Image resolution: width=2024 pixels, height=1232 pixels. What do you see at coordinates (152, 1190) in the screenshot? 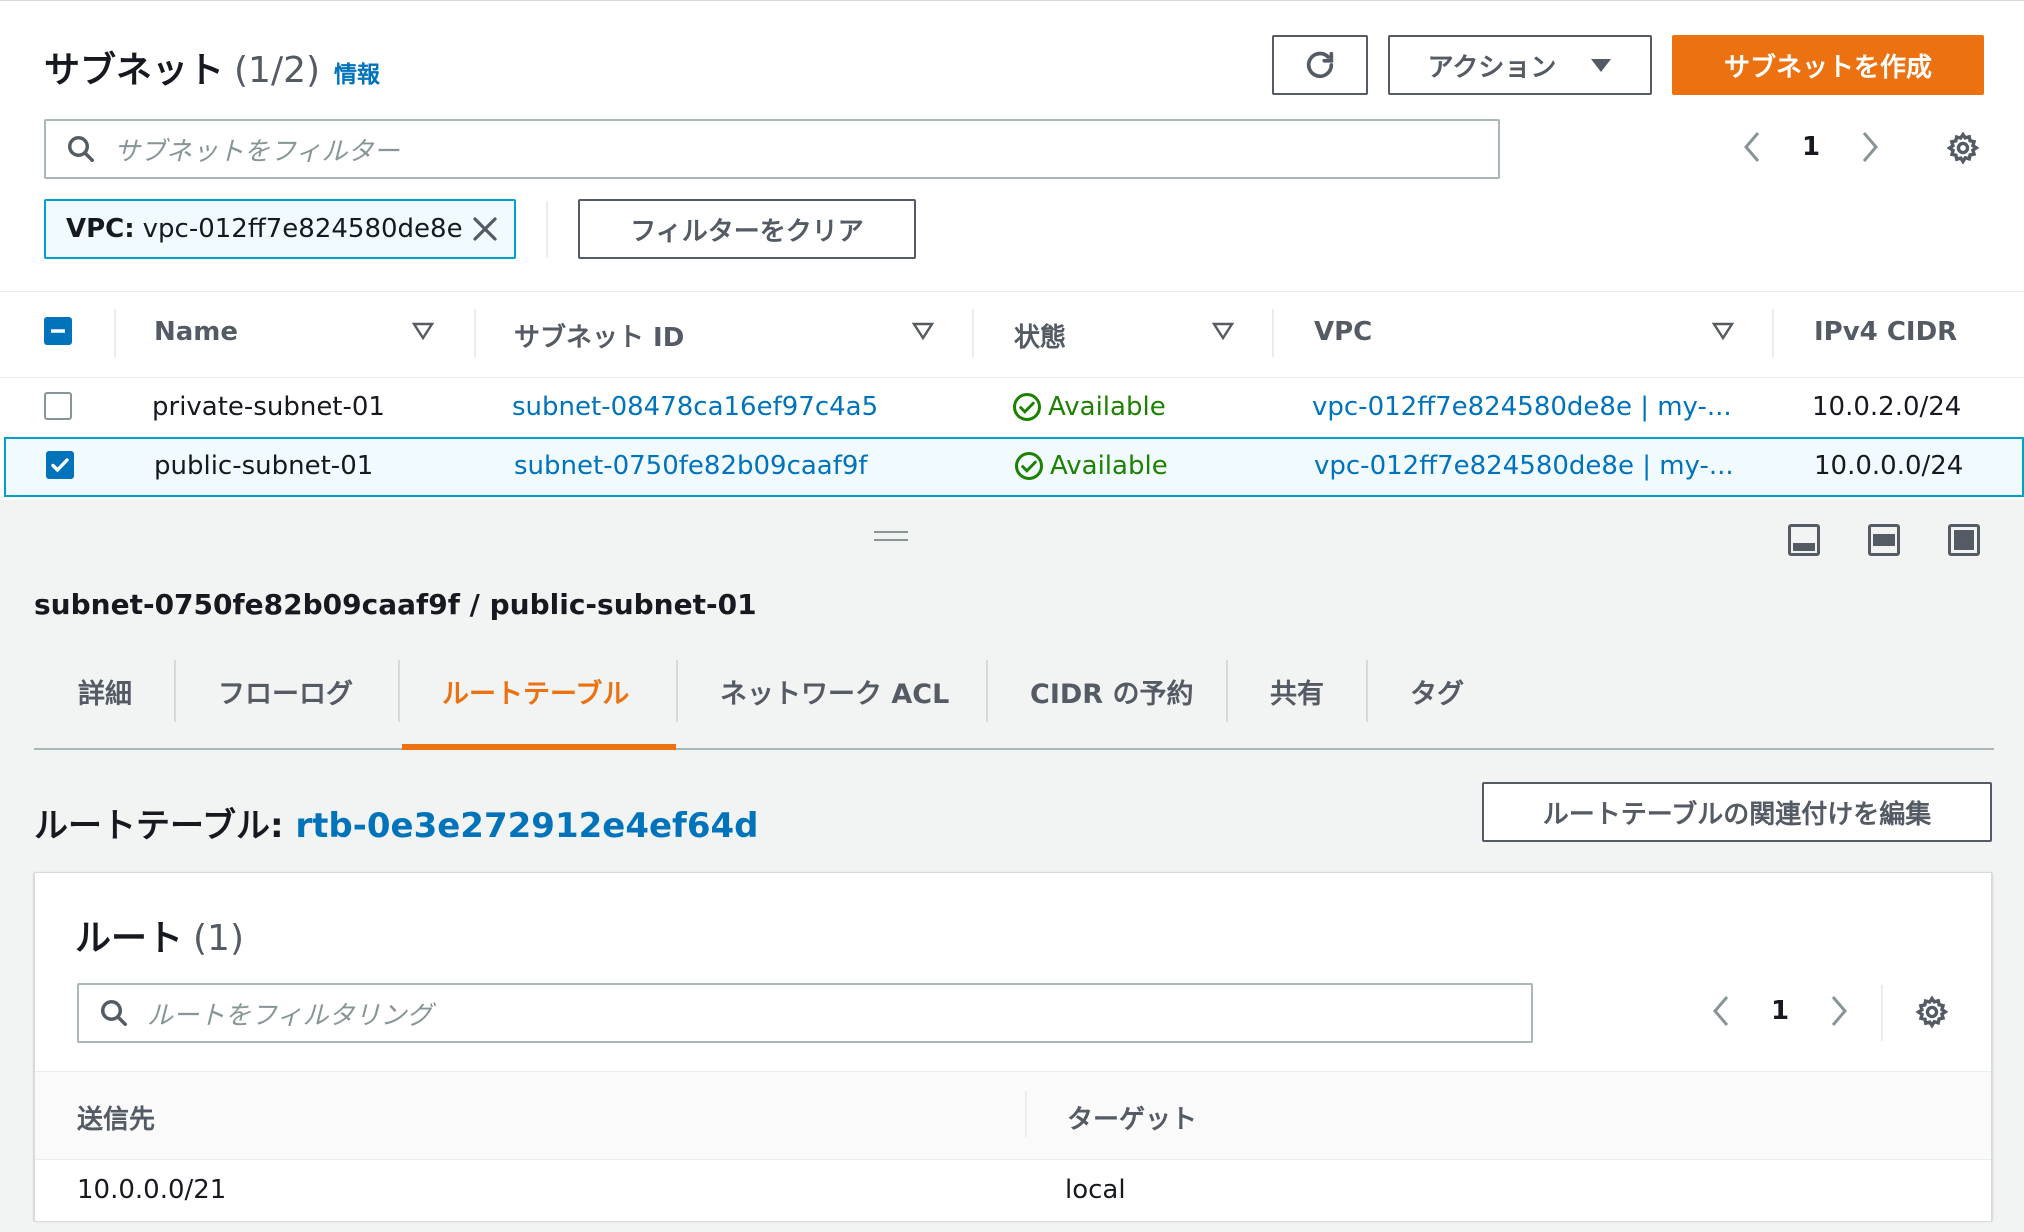
I see `route-destination: 10.0.0.0/21` at bounding box center [152, 1190].